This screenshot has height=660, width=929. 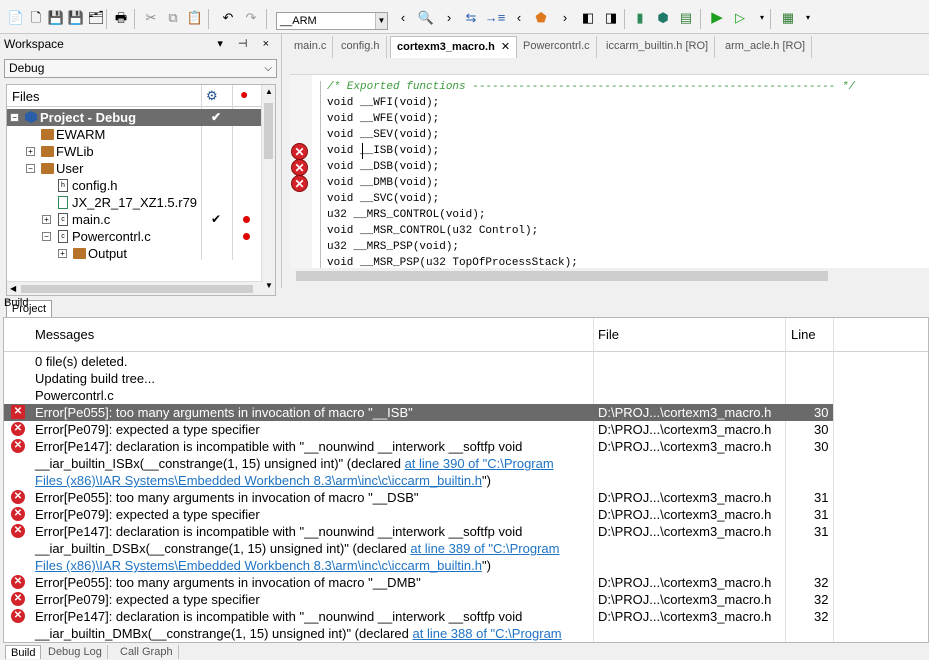 I want to click on back-icon: ‹, so click(x=403, y=18).